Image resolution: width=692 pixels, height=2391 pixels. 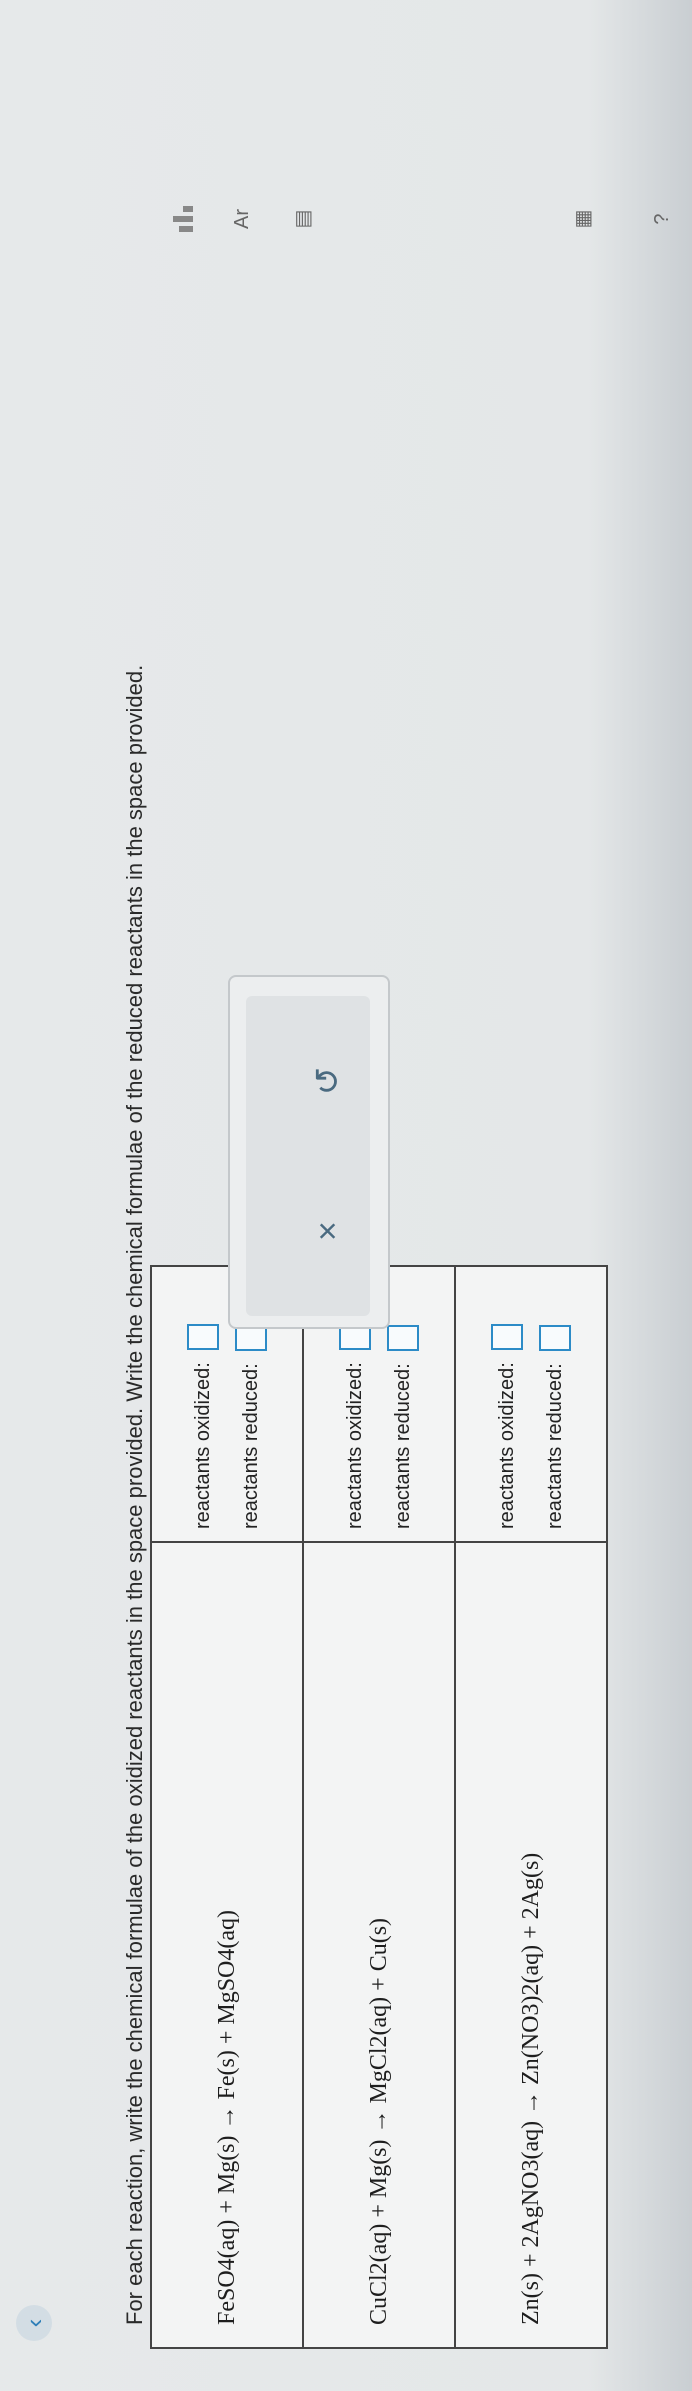 What do you see at coordinates (328, 1081) in the screenshot?
I see `undo-button: ↺` at bounding box center [328, 1081].